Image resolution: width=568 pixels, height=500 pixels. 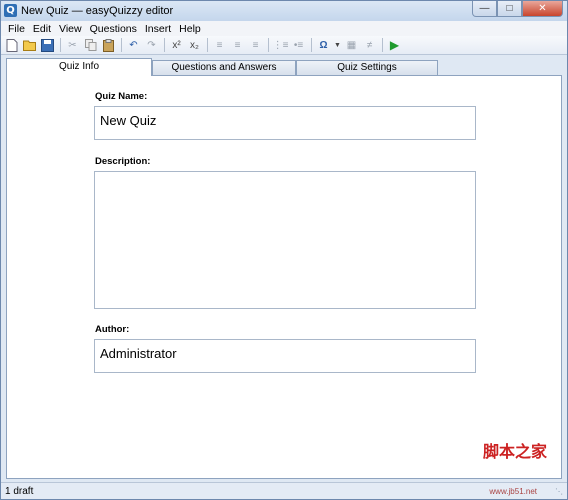 I want to click on tab-quiz-info: Quiz Info, so click(x=79, y=67).